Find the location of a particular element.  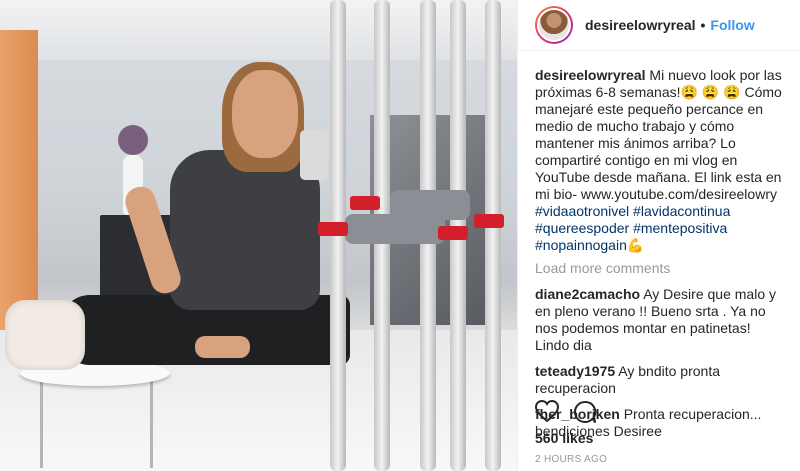

post-header: desireelowryreal • Follow is located at coordinates (659, 25).